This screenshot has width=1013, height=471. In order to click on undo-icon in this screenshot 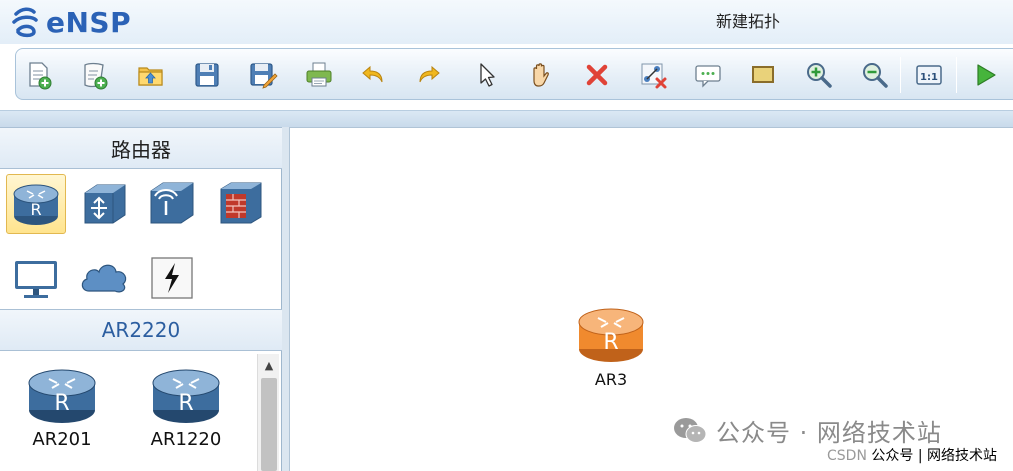, I will do `click(372, 74)`.